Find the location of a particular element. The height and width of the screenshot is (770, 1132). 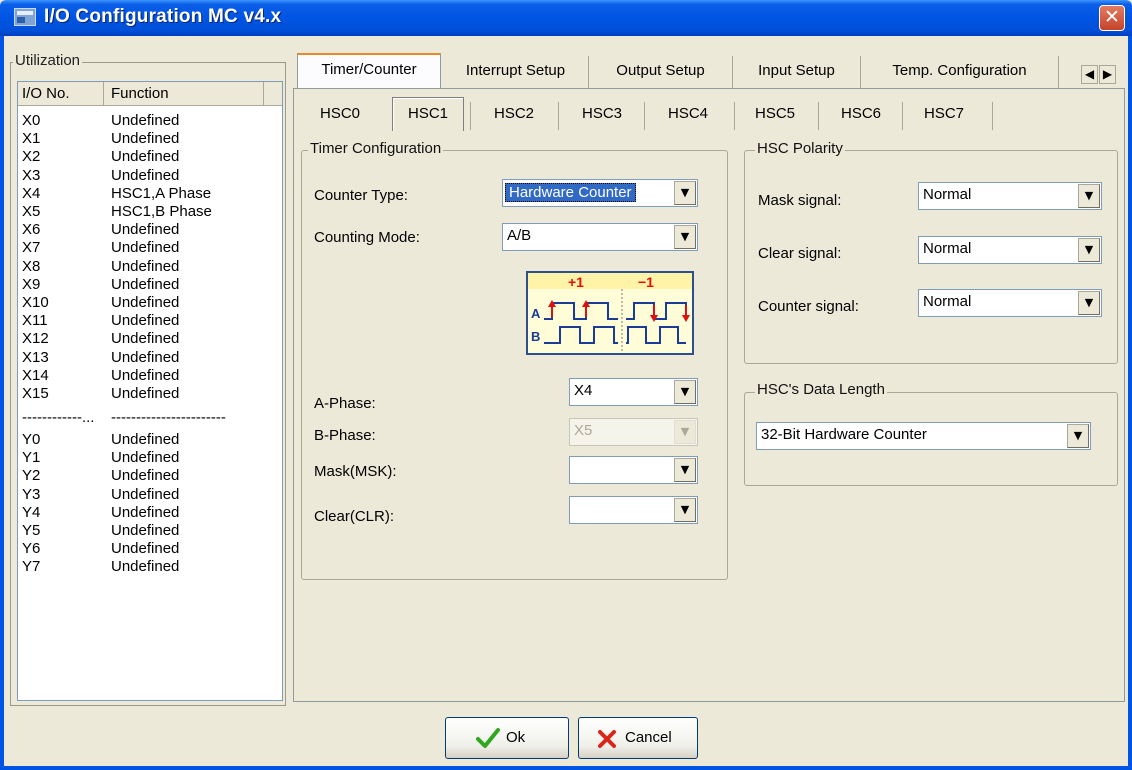

counter-signal-label: Counter signal: is located at coordinates (808, 306).